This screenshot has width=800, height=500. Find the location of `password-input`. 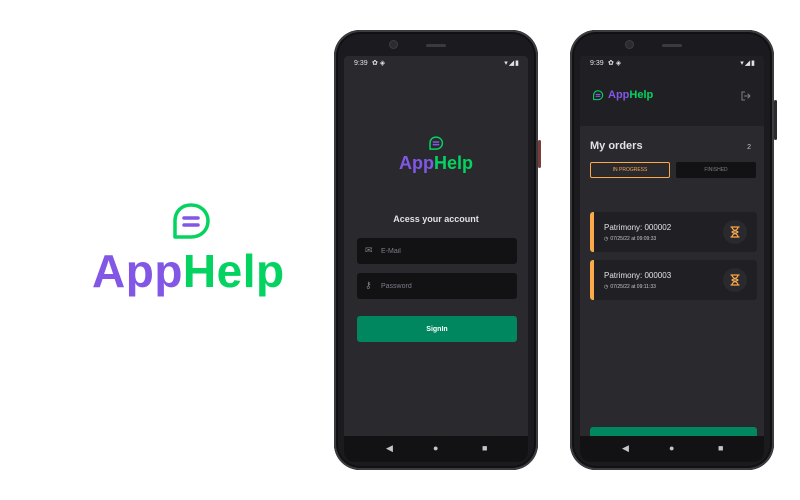

password-input is located at coordinates (446, 286).